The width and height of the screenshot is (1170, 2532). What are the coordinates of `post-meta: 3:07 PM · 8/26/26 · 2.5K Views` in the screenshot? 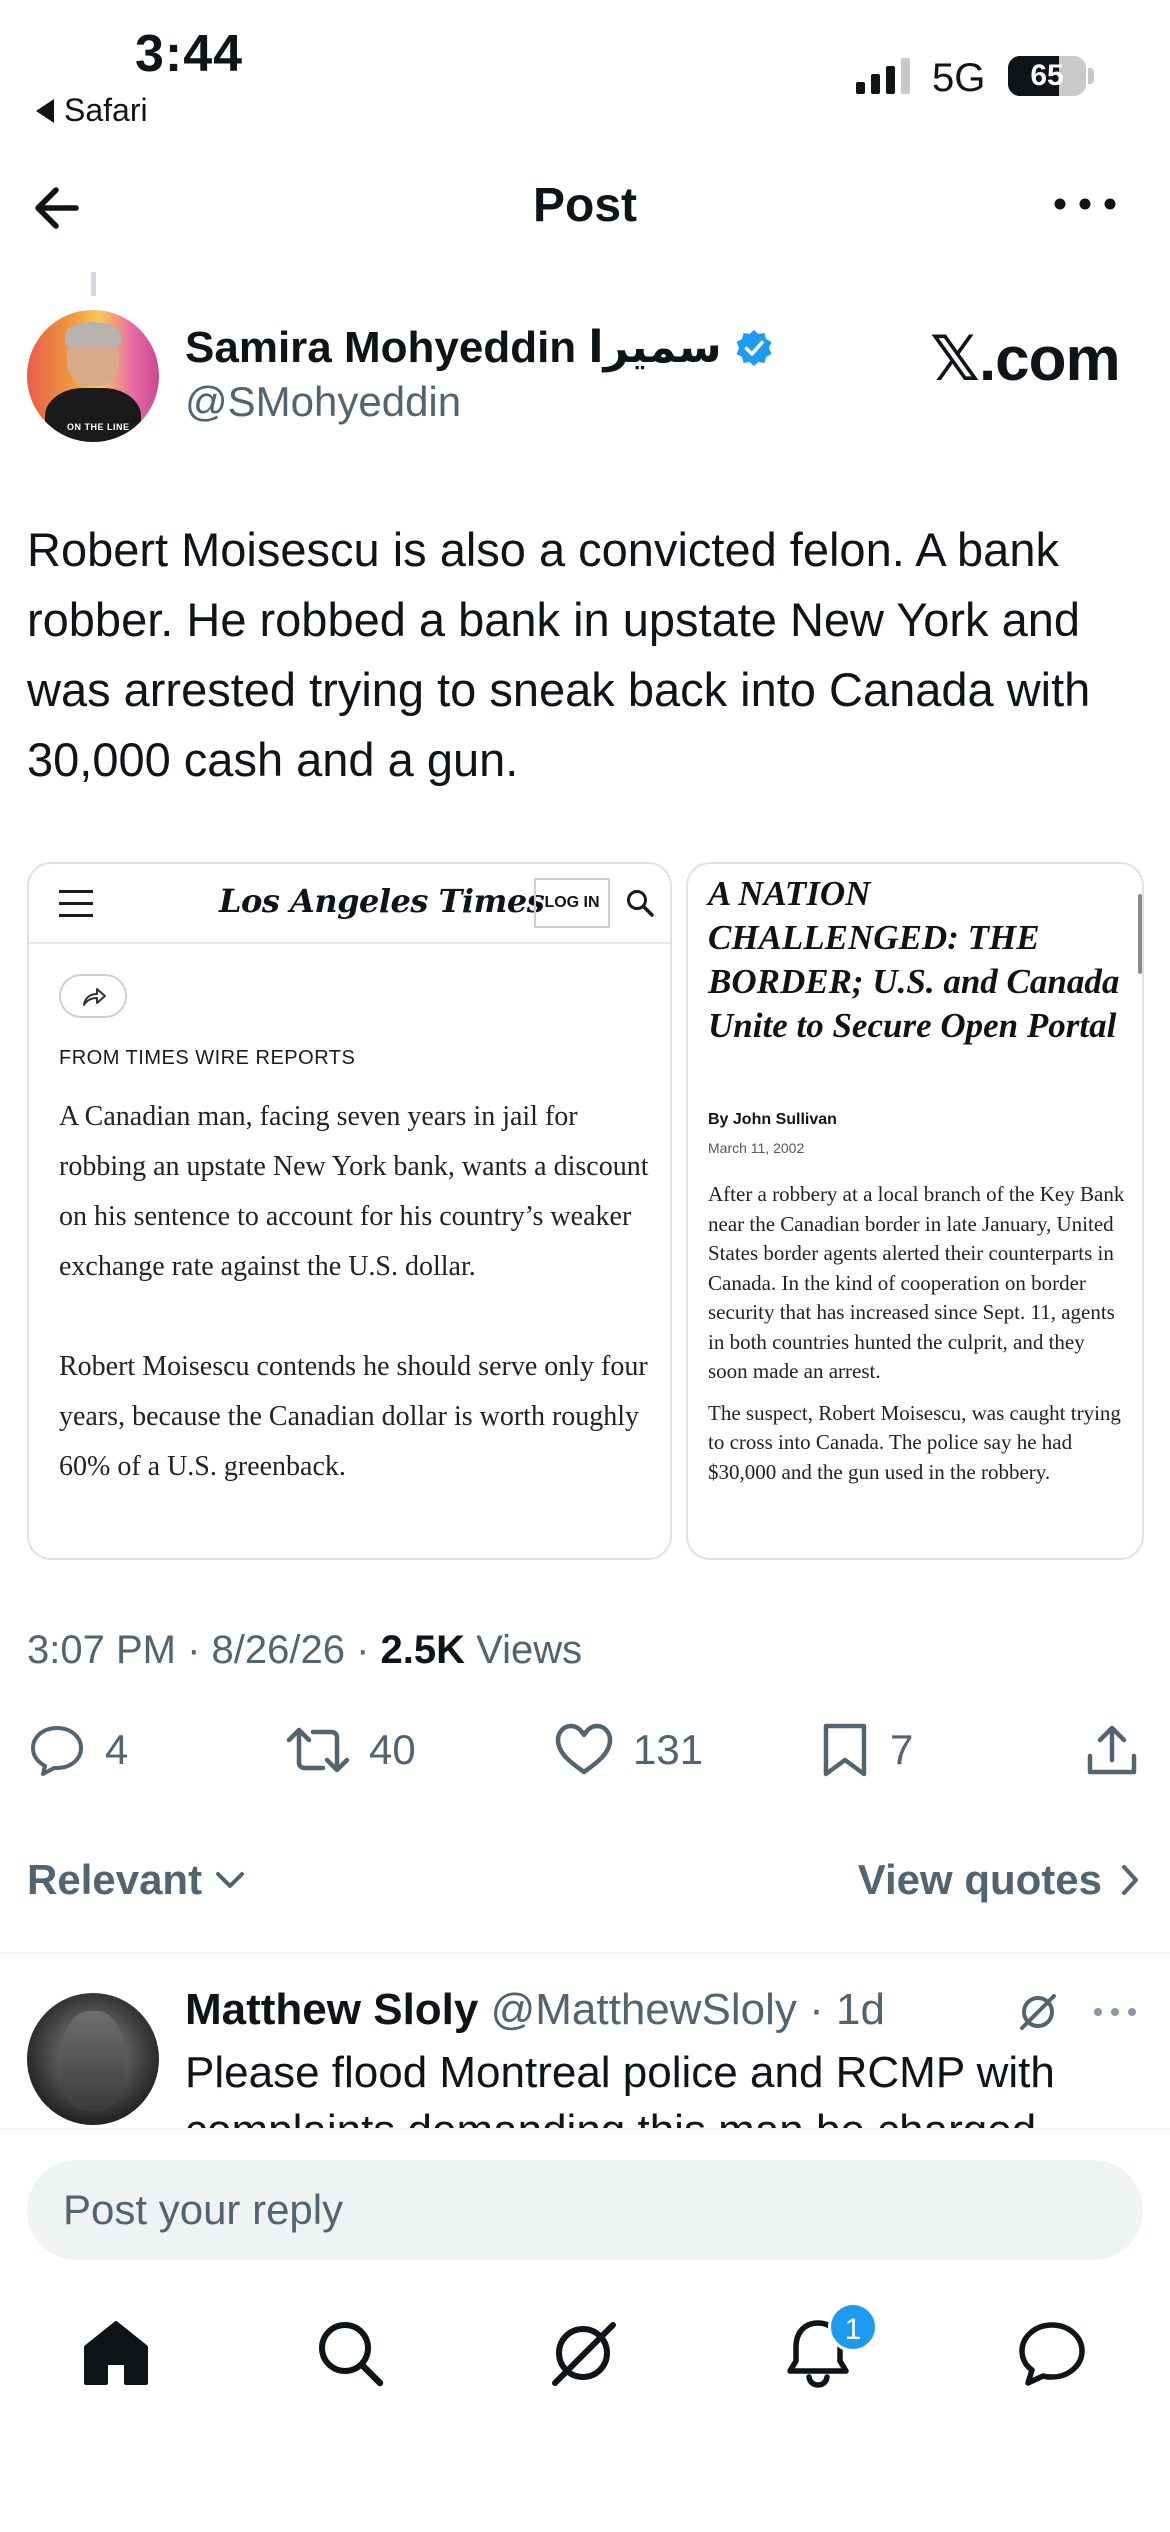 It's located at (304, 1650).